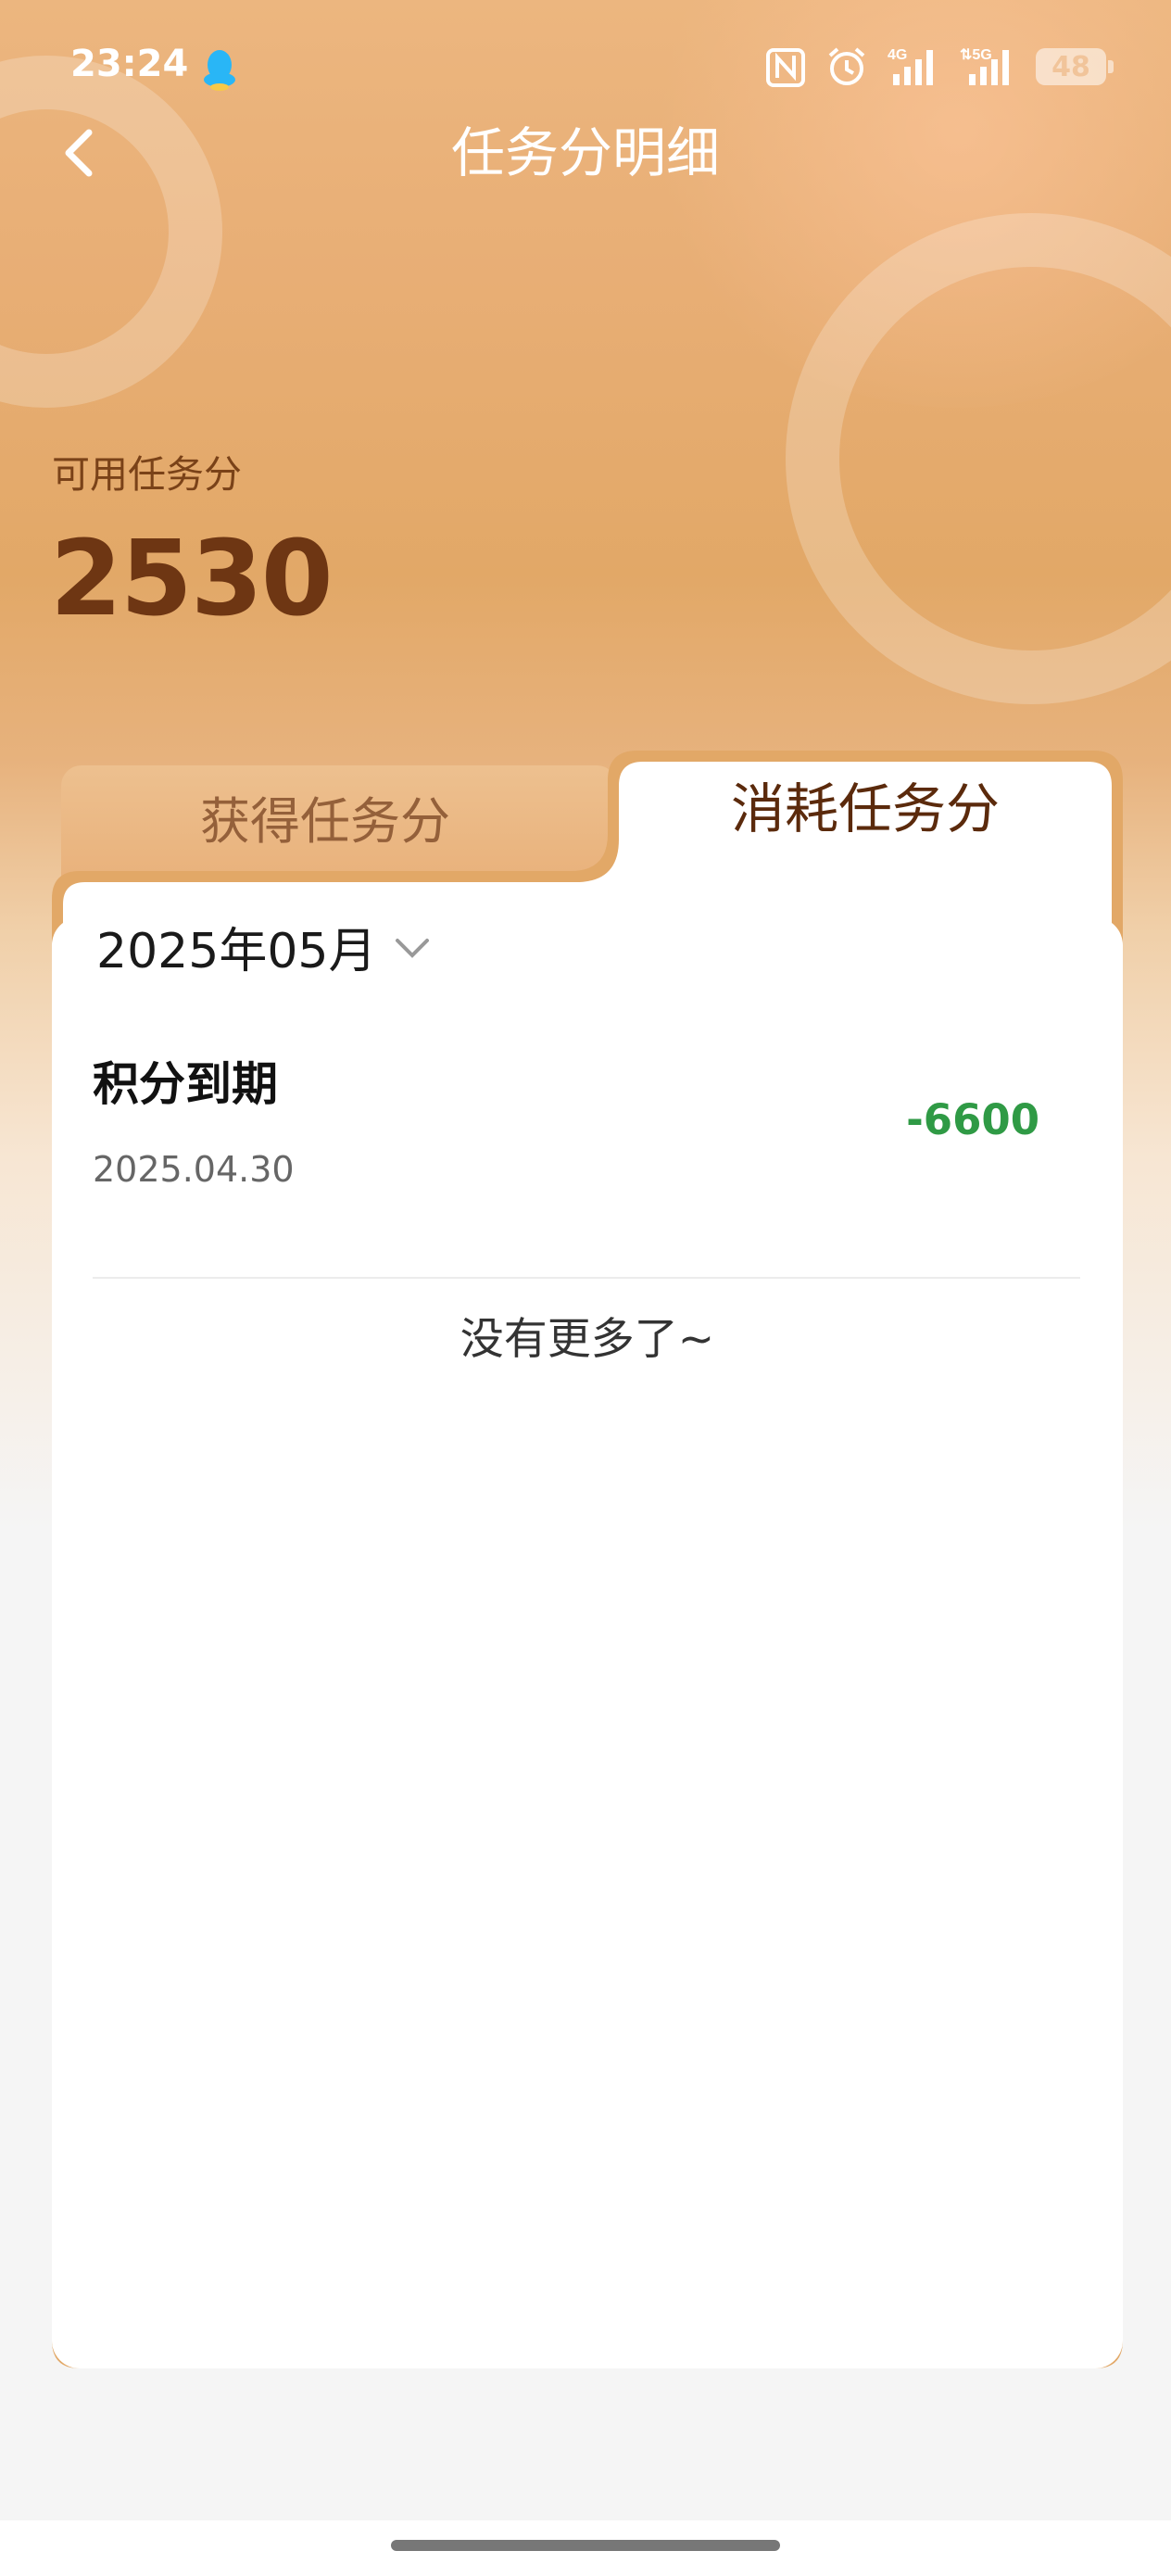 This screenshot has width=1171, height=2576. What do you see at coordinates (585, 2545) in the screenshot?
I see `home-indicator` at bounding box center [585, 2545].